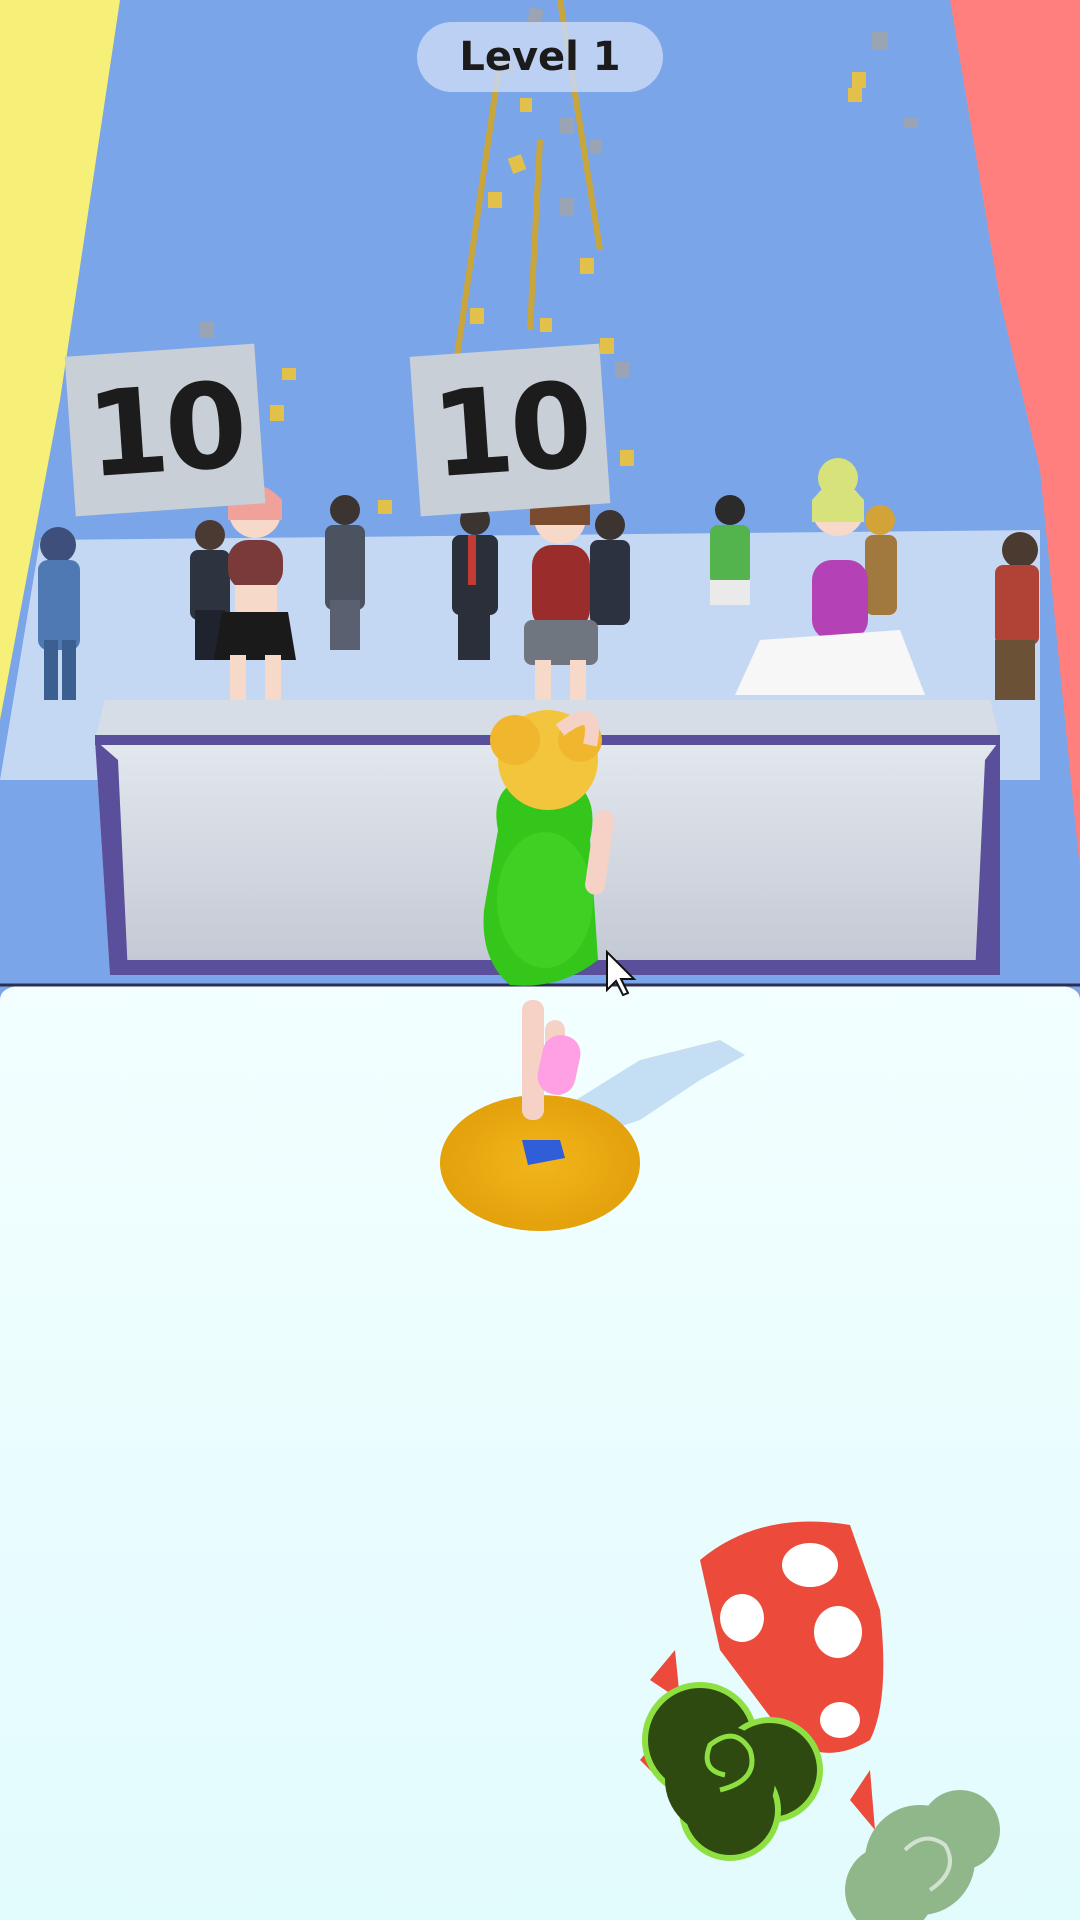 Image resolution: width=1080 pixels, height=1920 pixels. What do you see at coordinates (830, 662) in the screenshot?
I see `judge-desk-paper` at bounding box center [830, 662].